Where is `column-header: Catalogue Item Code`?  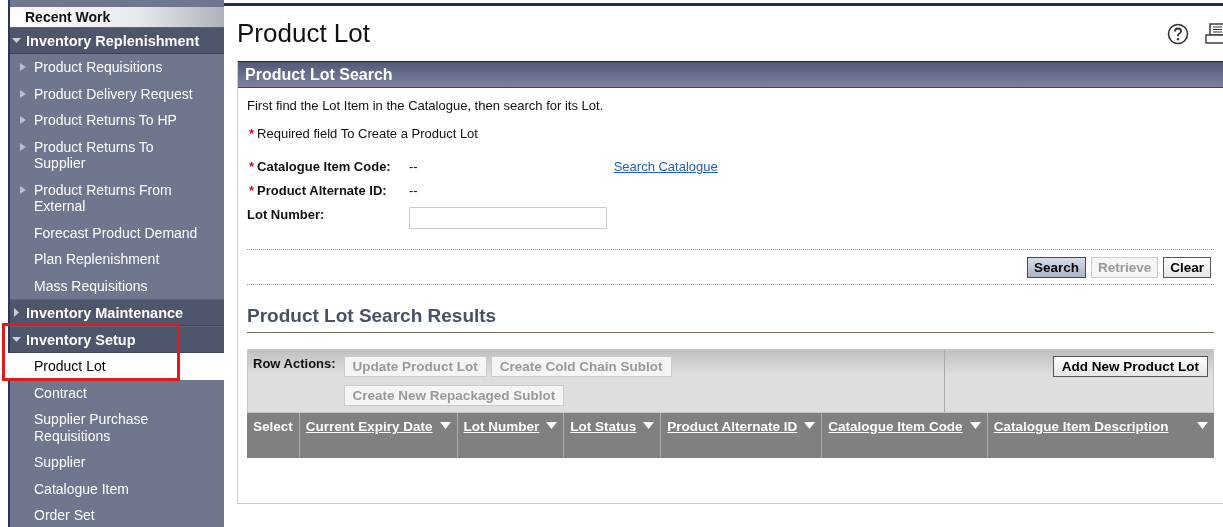
column-header: Catalogue Item Code is located at coordinates (905, 435).